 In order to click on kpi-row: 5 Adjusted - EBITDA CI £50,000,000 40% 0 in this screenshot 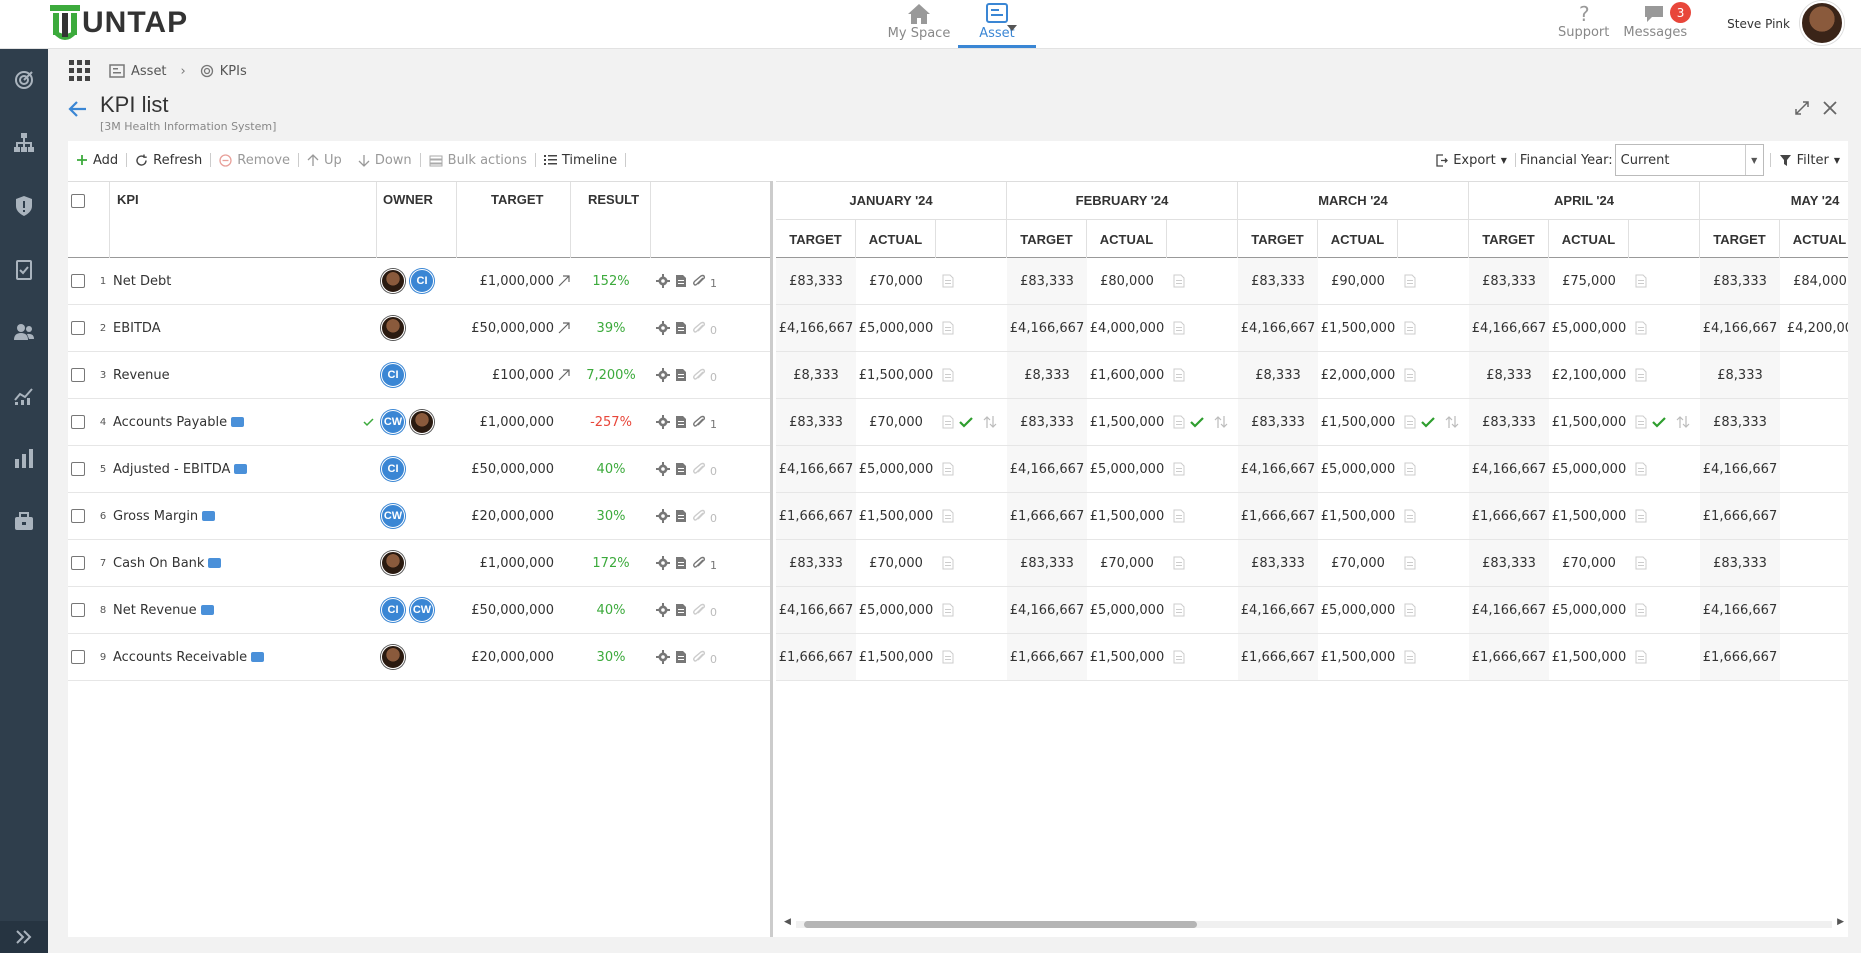, I will do `click(419, 469)`.